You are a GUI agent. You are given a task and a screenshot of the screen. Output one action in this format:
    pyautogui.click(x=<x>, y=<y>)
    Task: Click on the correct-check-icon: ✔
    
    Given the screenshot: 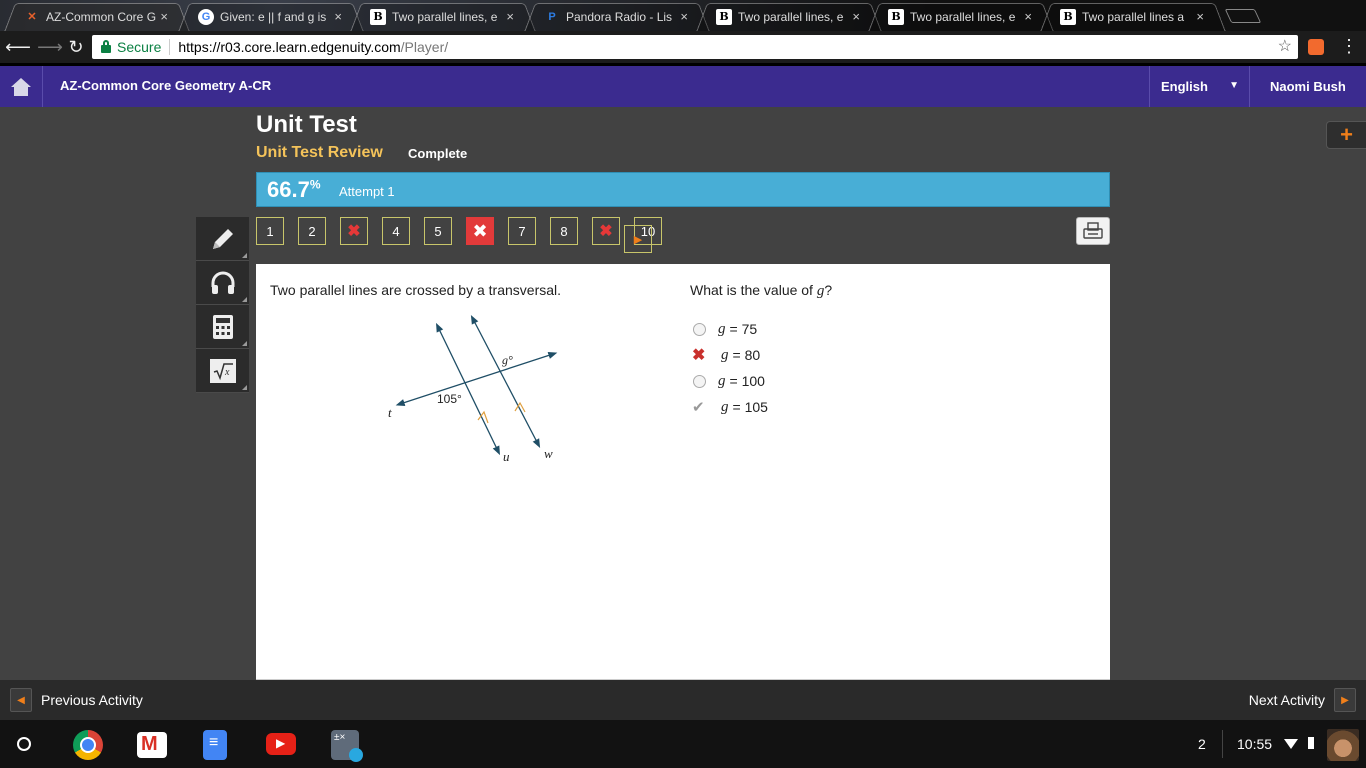 What is the action you would take?
    pyautogui.click(x=698, y=407)
    